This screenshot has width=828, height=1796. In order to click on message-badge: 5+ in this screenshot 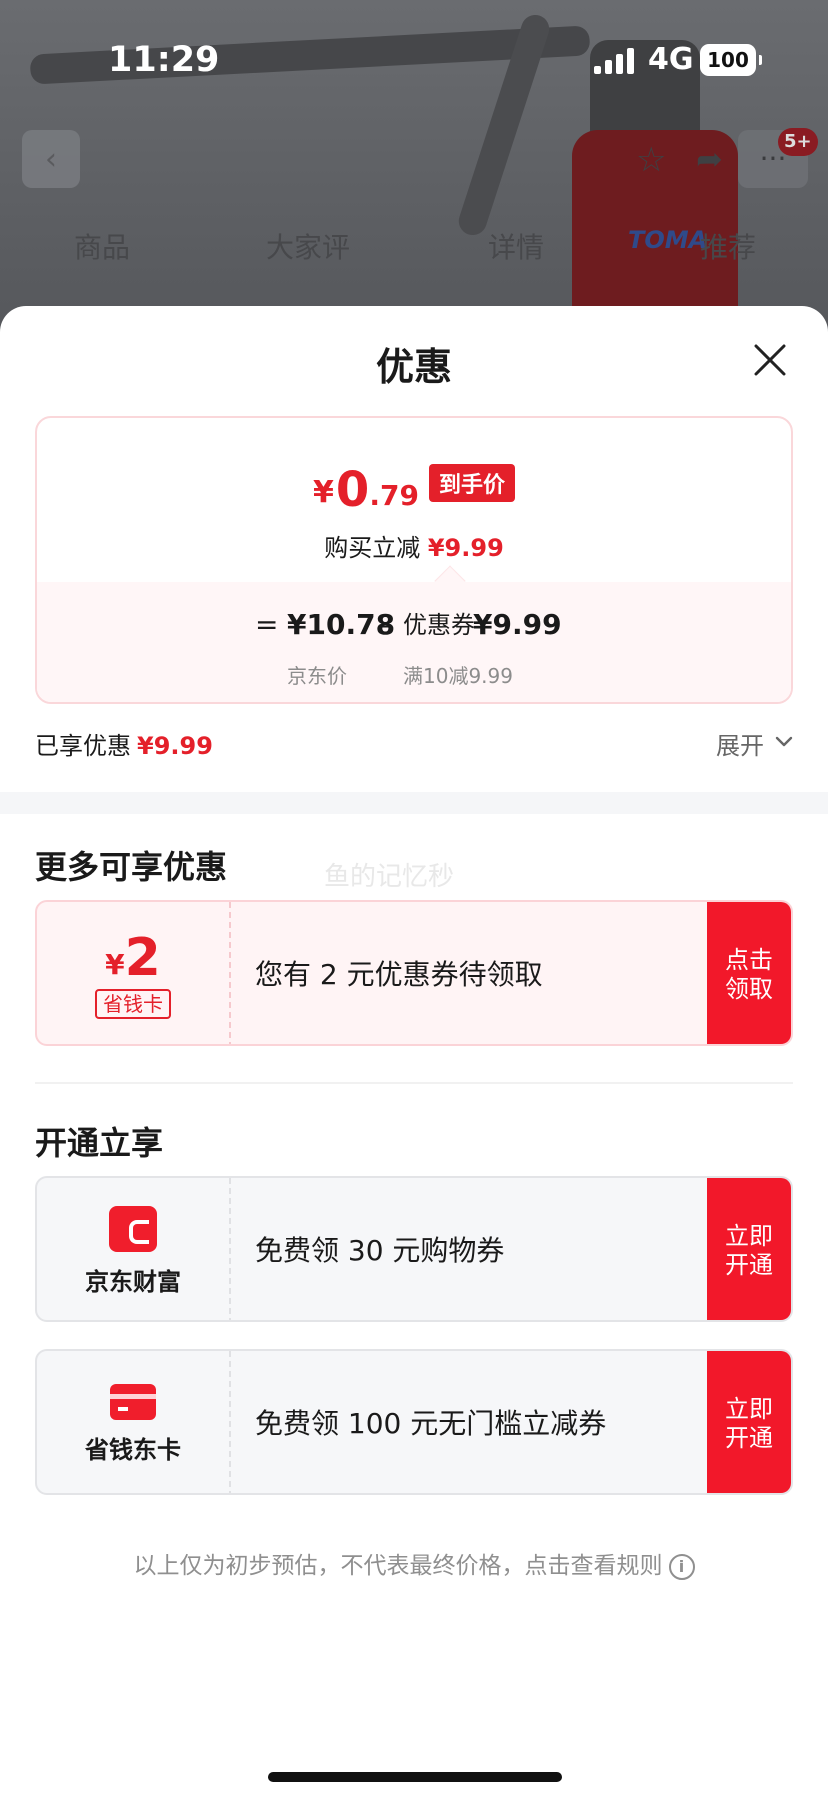, I will do `click(798, 142)`.